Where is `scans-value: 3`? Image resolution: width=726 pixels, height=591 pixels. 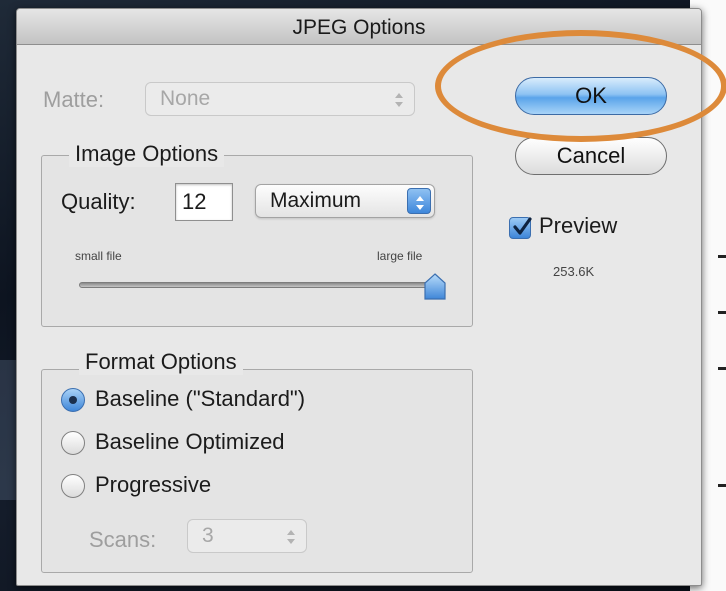 scans-value: 3 is located at coordinates (208, 535).